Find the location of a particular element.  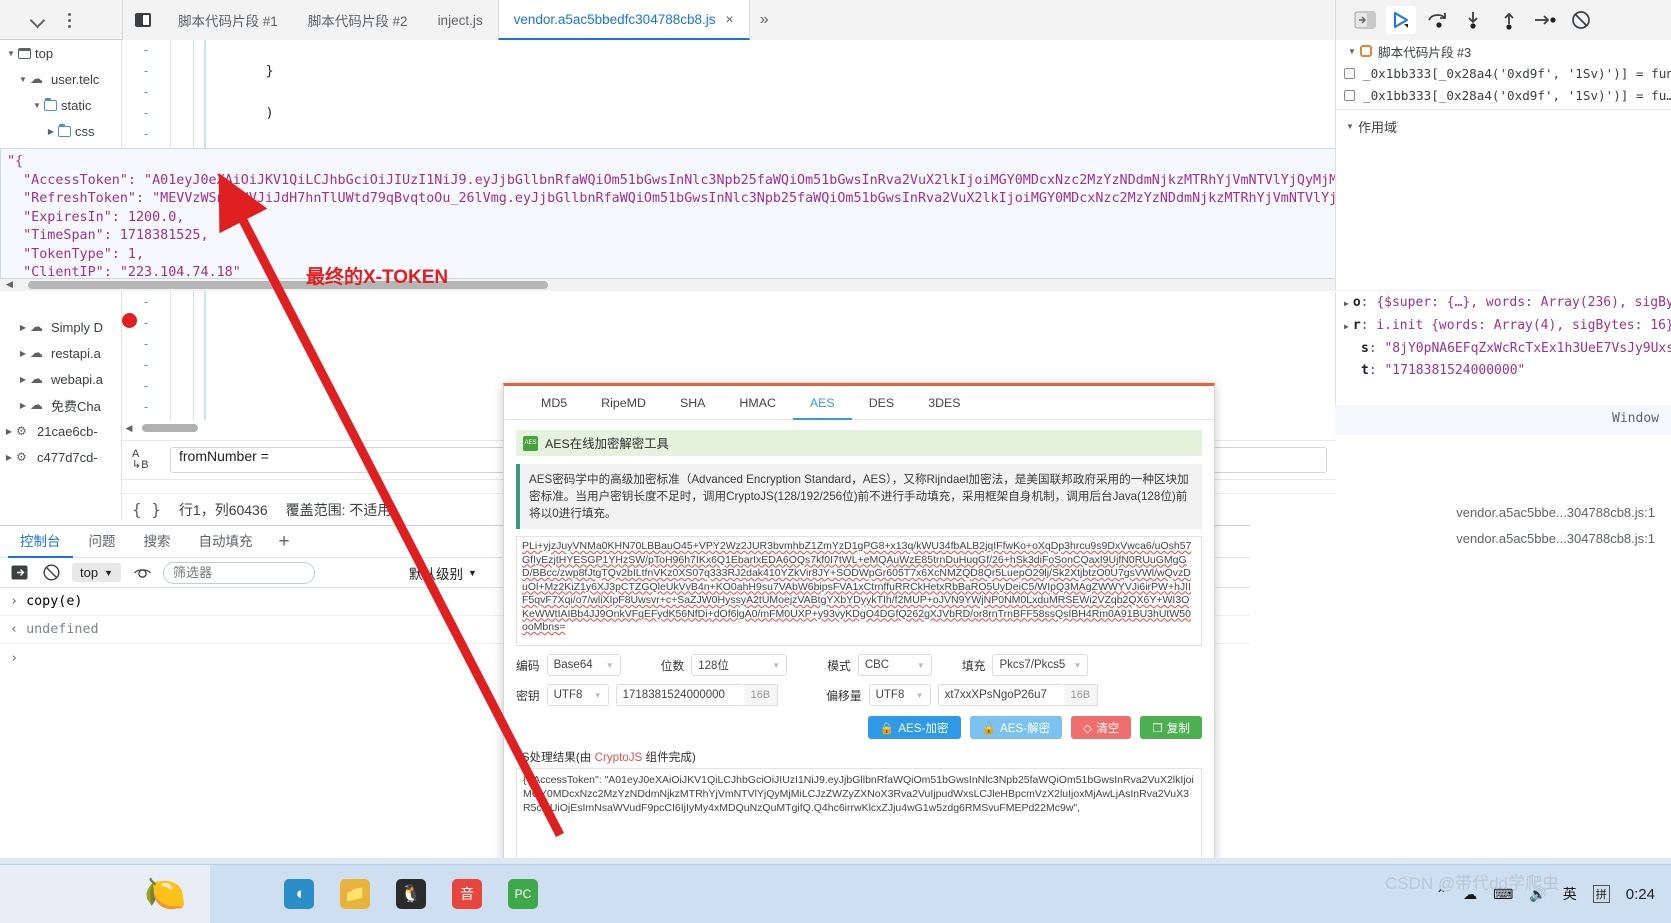

nav-item-restapi: ▶ ☁ restapi.a is located at coordinates (60, 353).